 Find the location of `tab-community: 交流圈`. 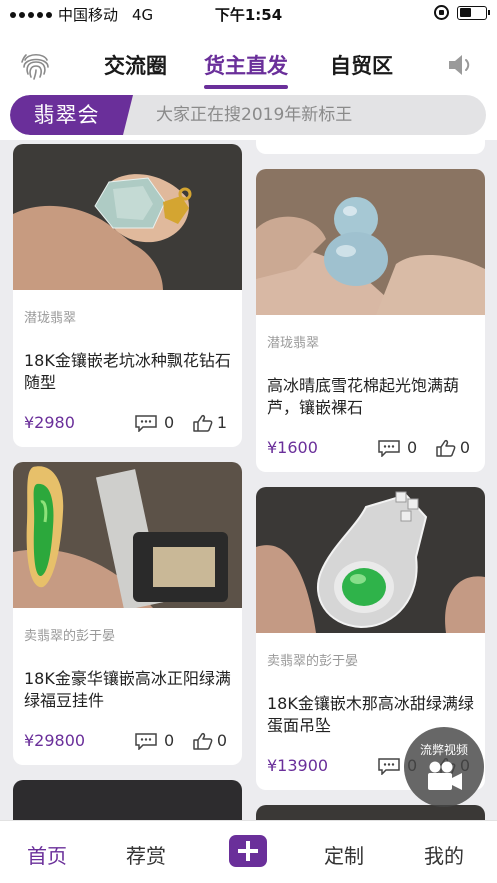

tab-community: 交流圈 is located at coordinates (135, 65).